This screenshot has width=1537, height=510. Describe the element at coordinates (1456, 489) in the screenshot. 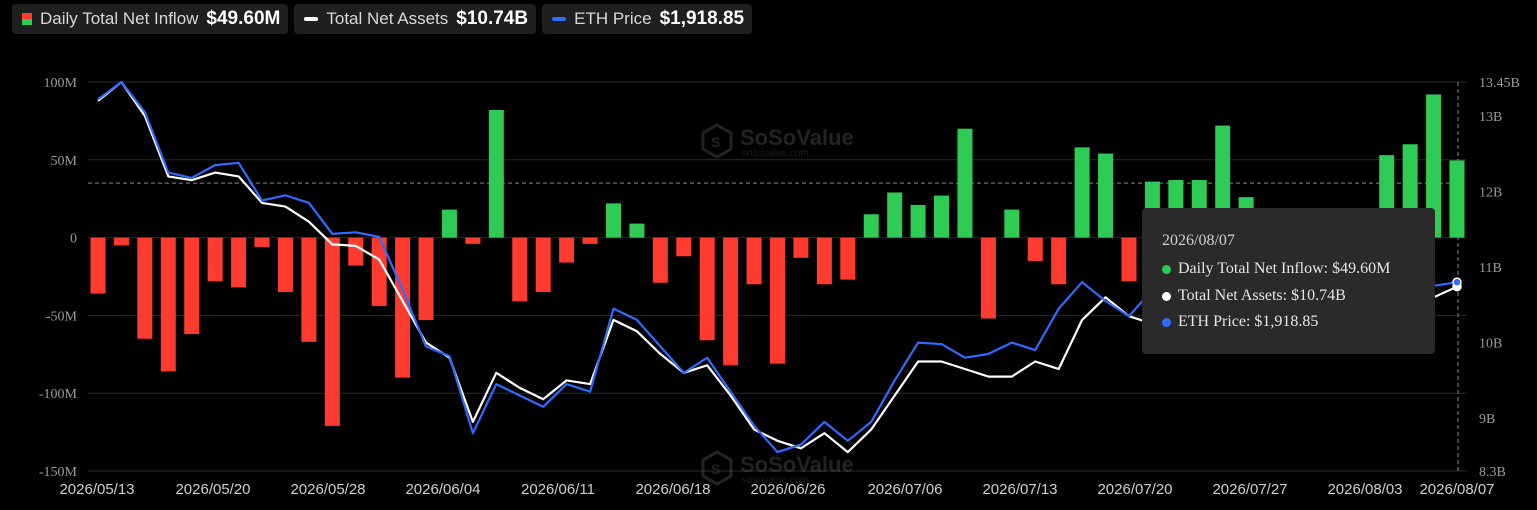

I see `x-axis-tick-label: 2026/08/07` at that location.